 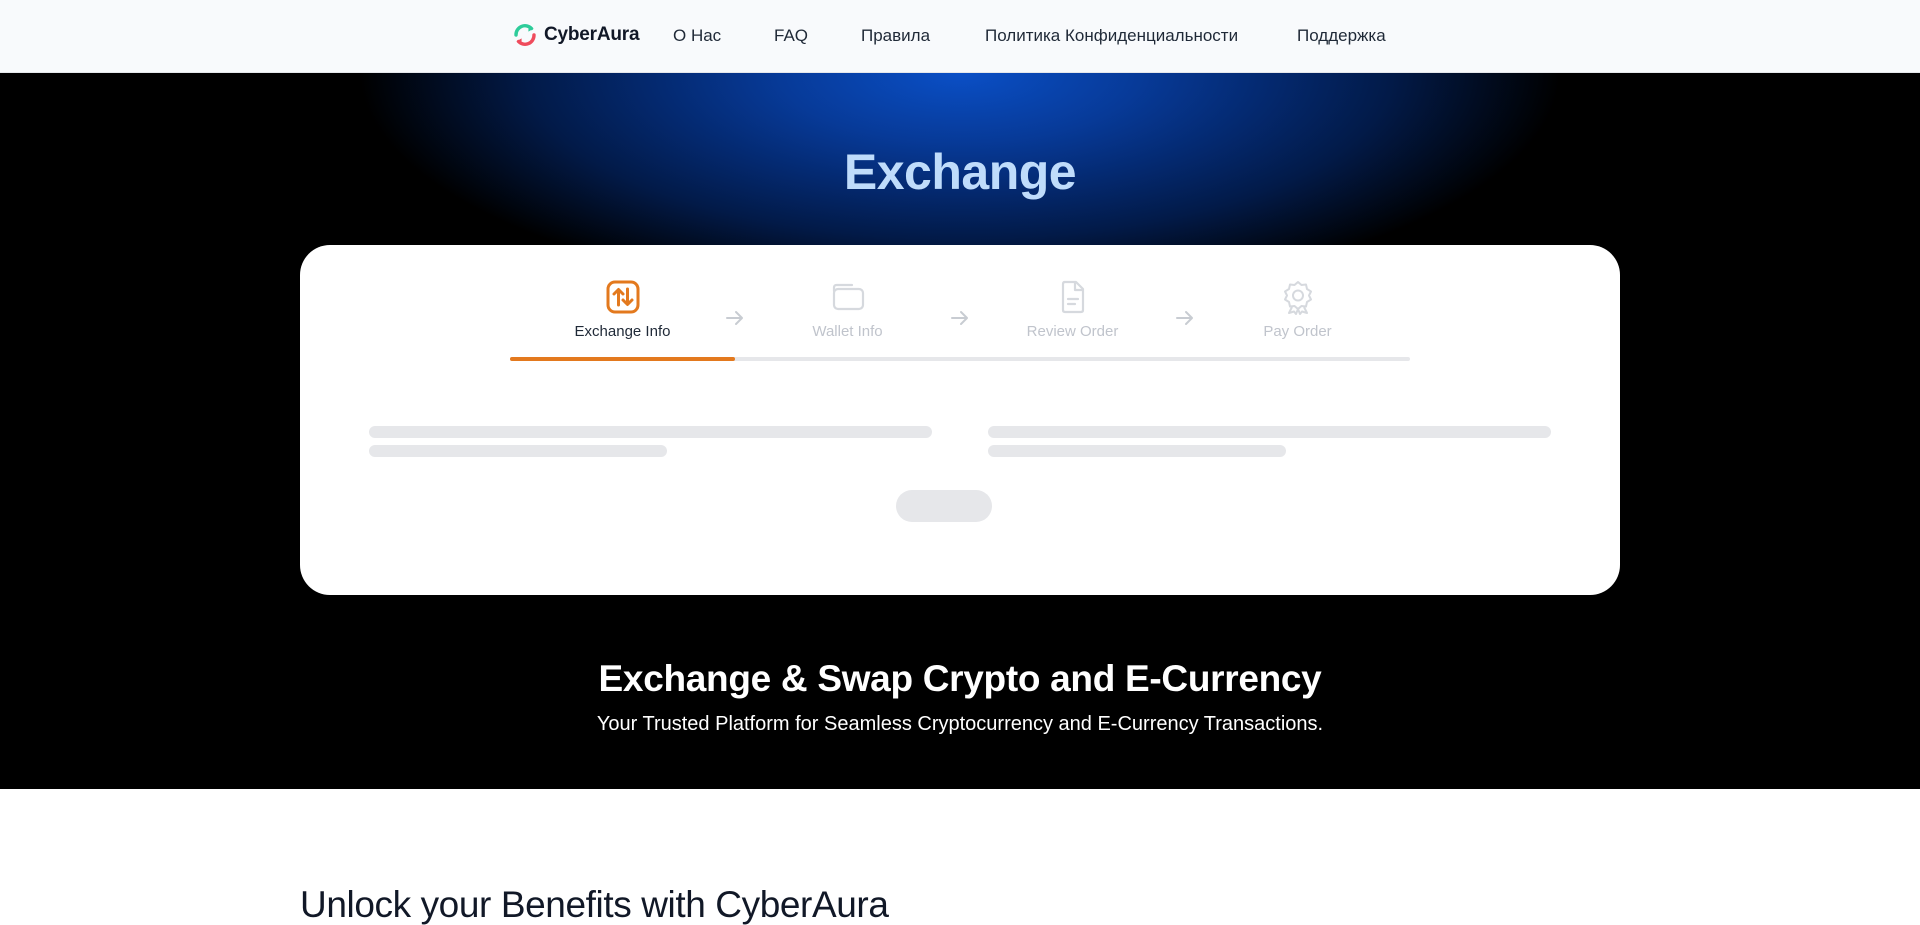 What do you see at coordinates (594, 904) in the screenshot?
I see `benefits-heading: Unlock your Benefits with CyberAura` at bounding box center [594, 904].